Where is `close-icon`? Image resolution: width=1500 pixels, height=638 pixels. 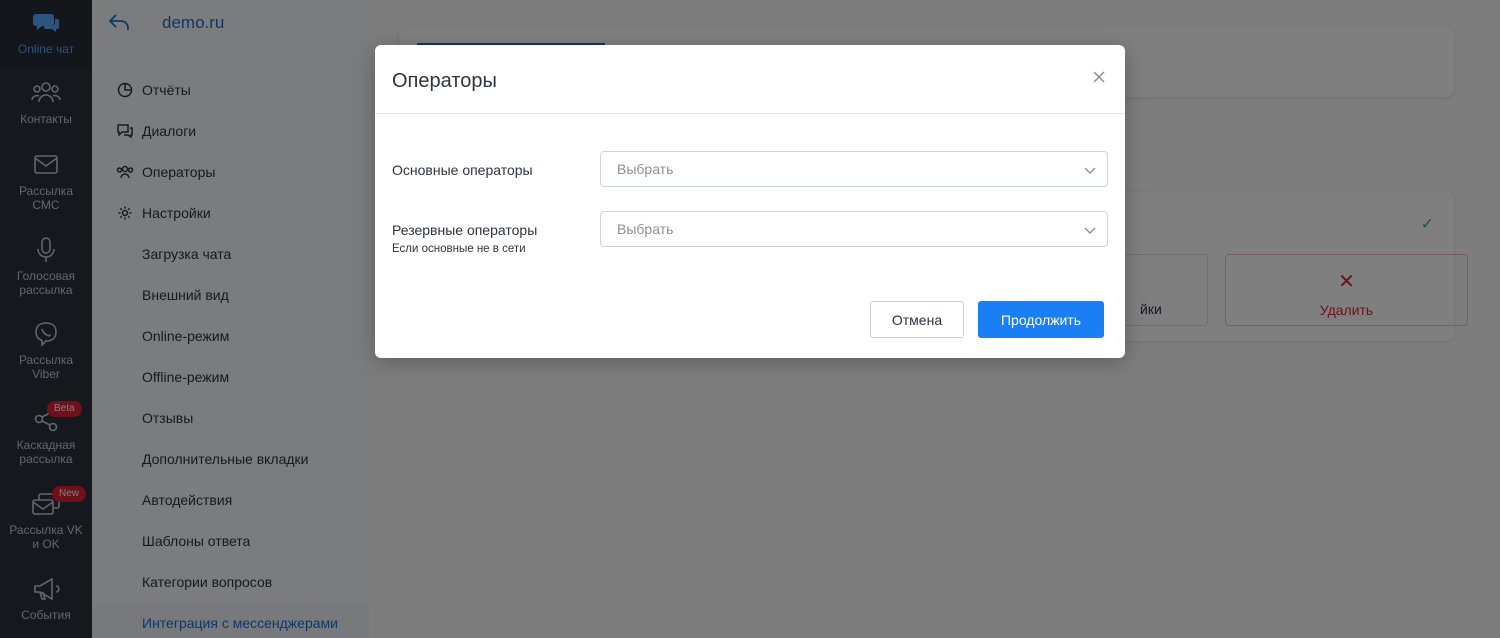 close-icon is located at coordinates (1099, 77).